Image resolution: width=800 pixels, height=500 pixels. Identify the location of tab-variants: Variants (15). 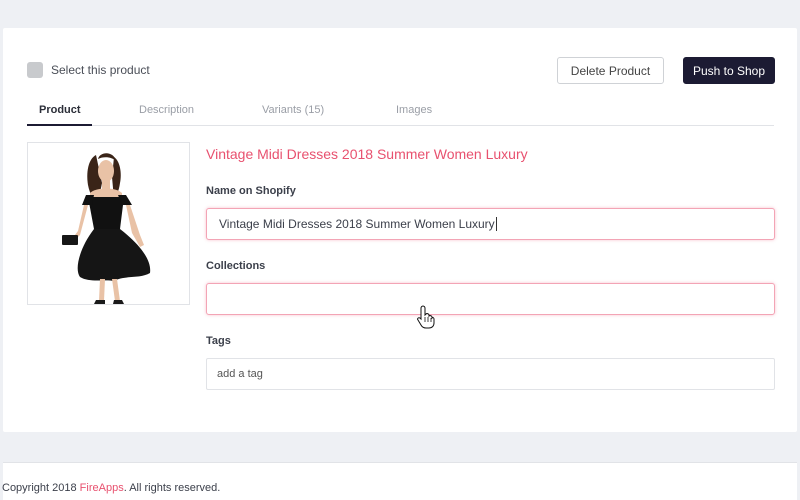
(293, 110).